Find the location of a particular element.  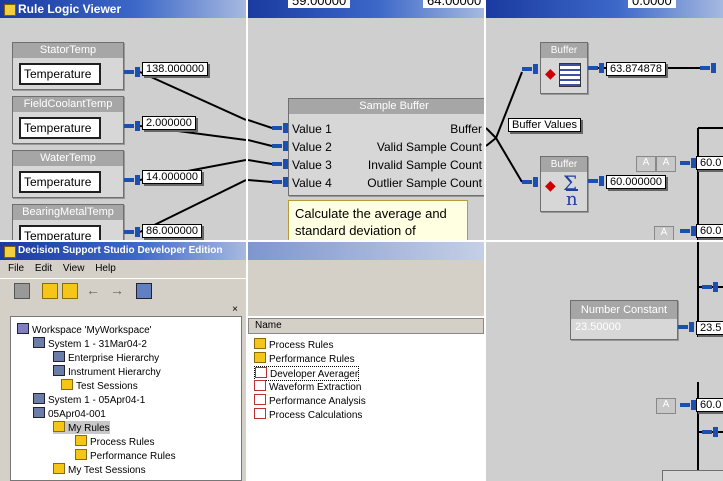

forward-arrow-icon: → is located at coordinates (117, 290).